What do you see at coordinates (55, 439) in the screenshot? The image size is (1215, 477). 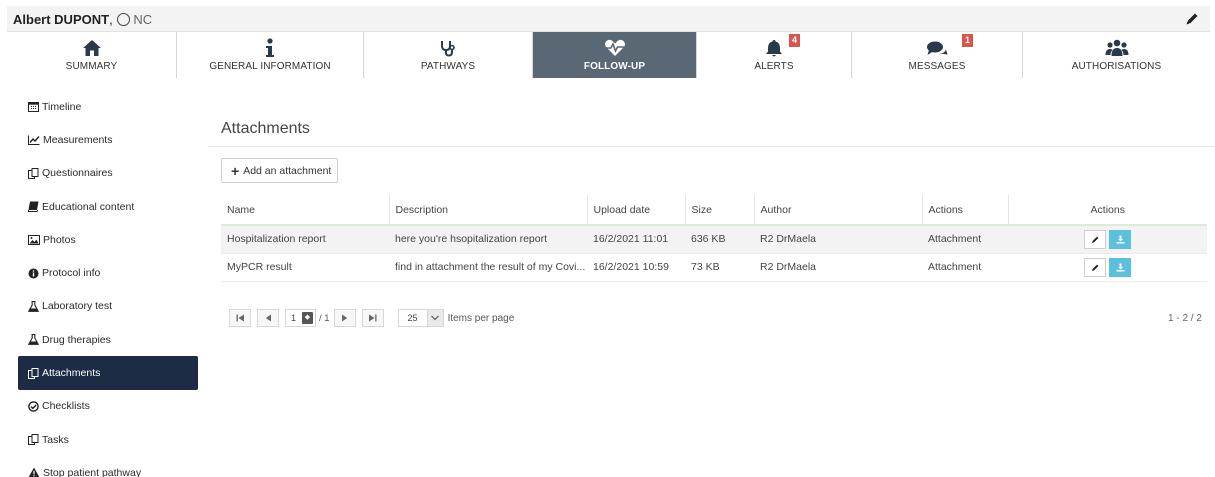 I see `sidebar-item-label: Tasks` at bounding box center [55, 439].